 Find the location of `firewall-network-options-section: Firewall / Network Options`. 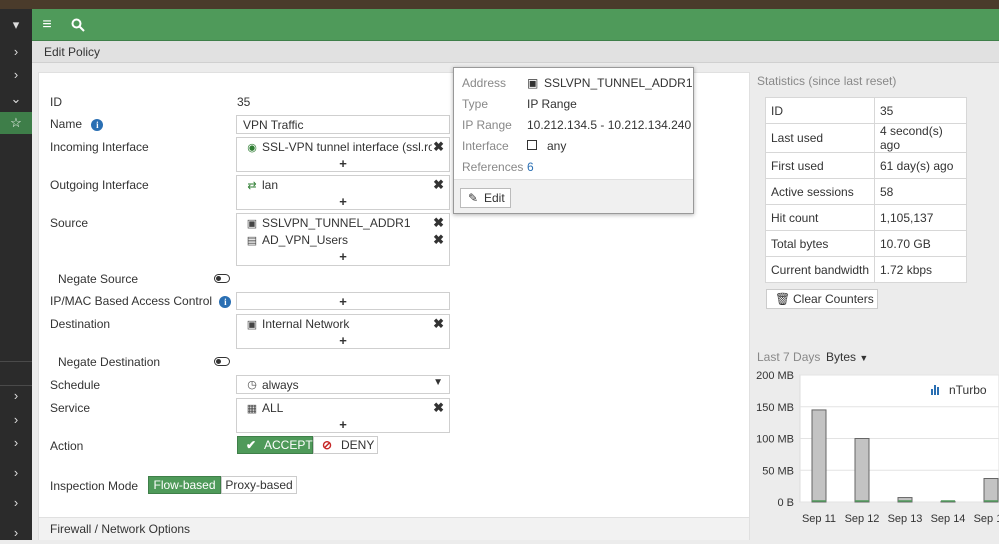

firewall-network-options-section: Firewall / Network Options is located at coordinates (394, 528).